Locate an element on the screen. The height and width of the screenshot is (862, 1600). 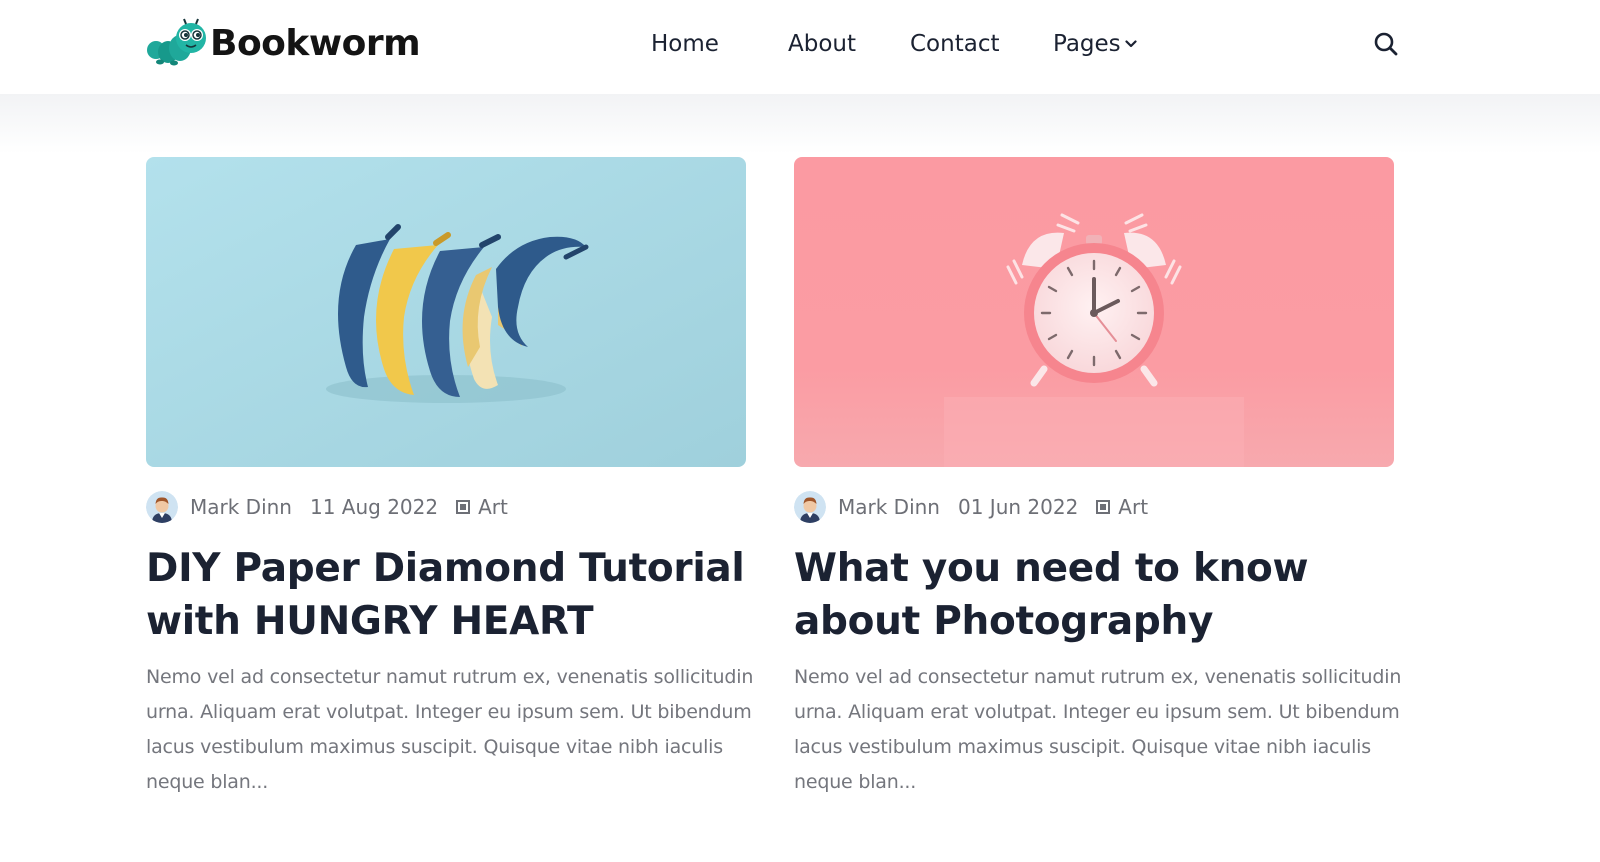
chevron-down-icon is located at coordinates (1131, 44).